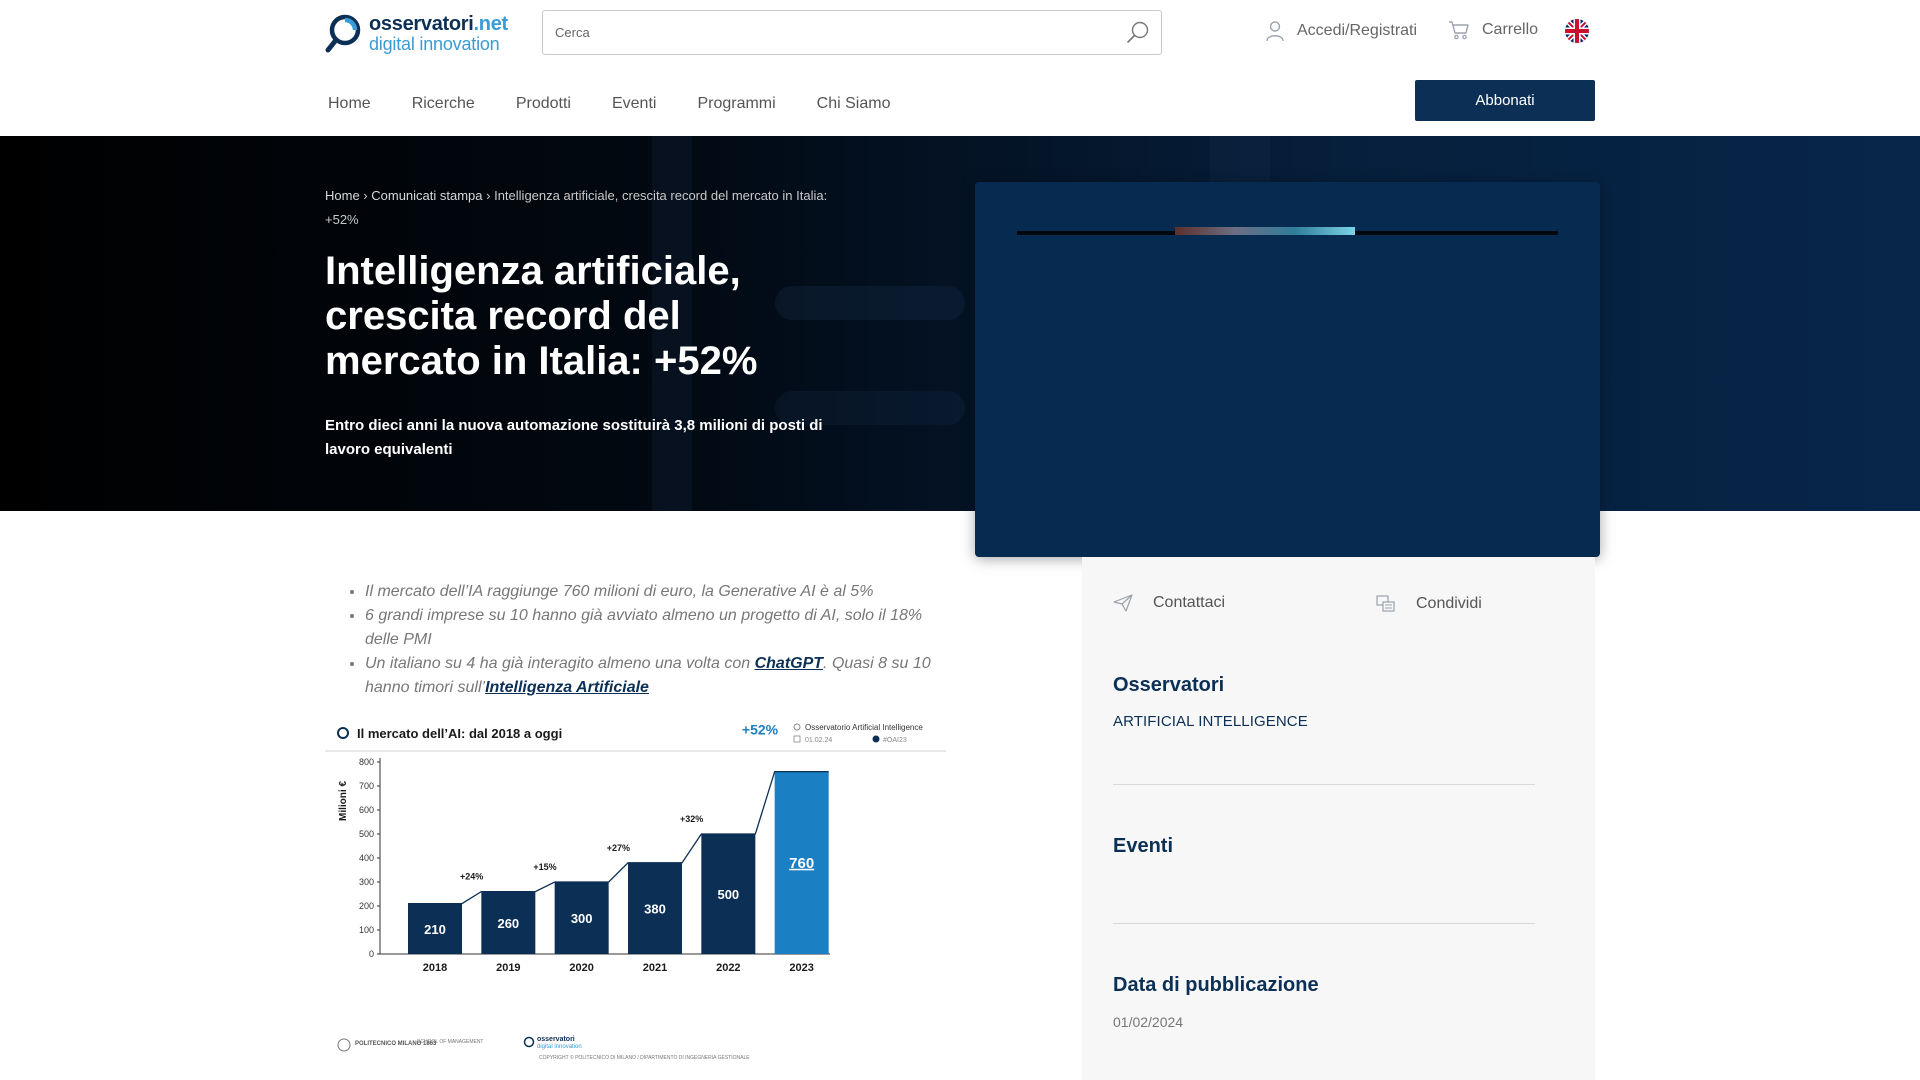  I want to click on hero-media-card, so click(1287, 369).